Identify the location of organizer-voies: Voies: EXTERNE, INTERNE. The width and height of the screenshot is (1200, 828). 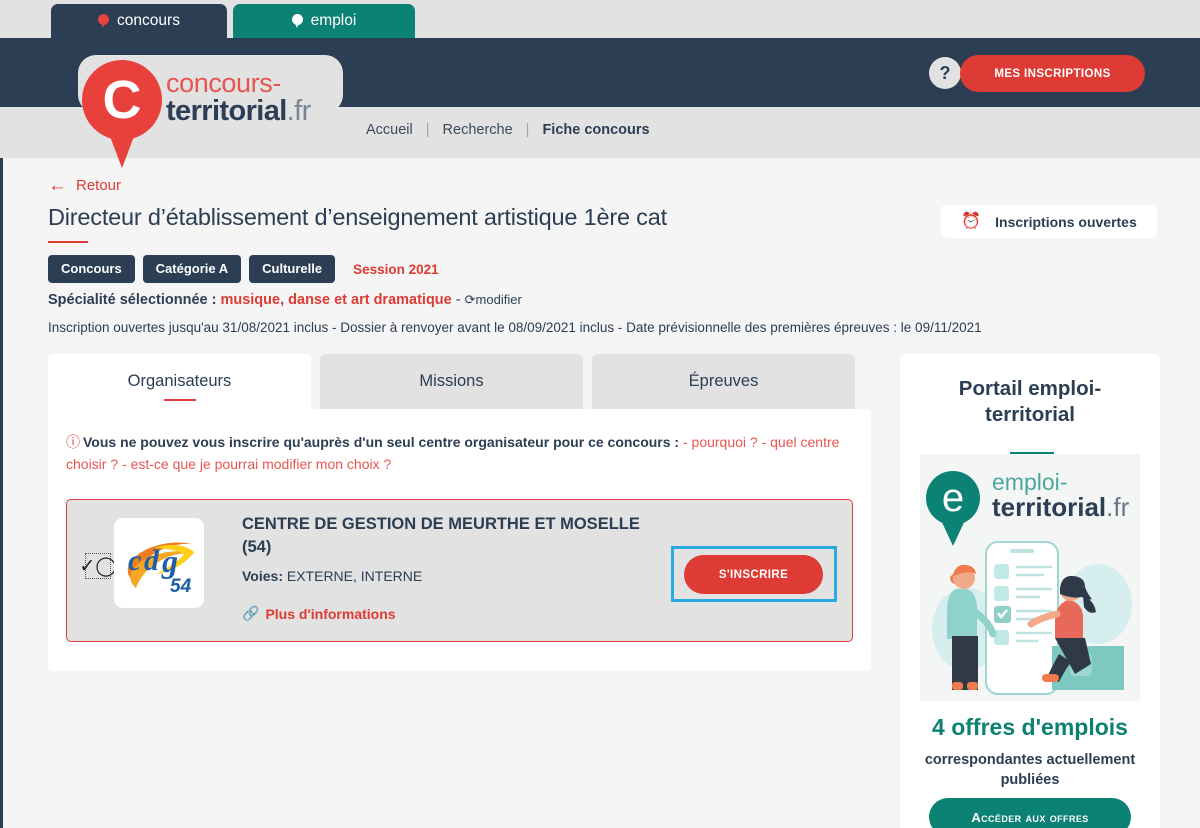
(332, 576).